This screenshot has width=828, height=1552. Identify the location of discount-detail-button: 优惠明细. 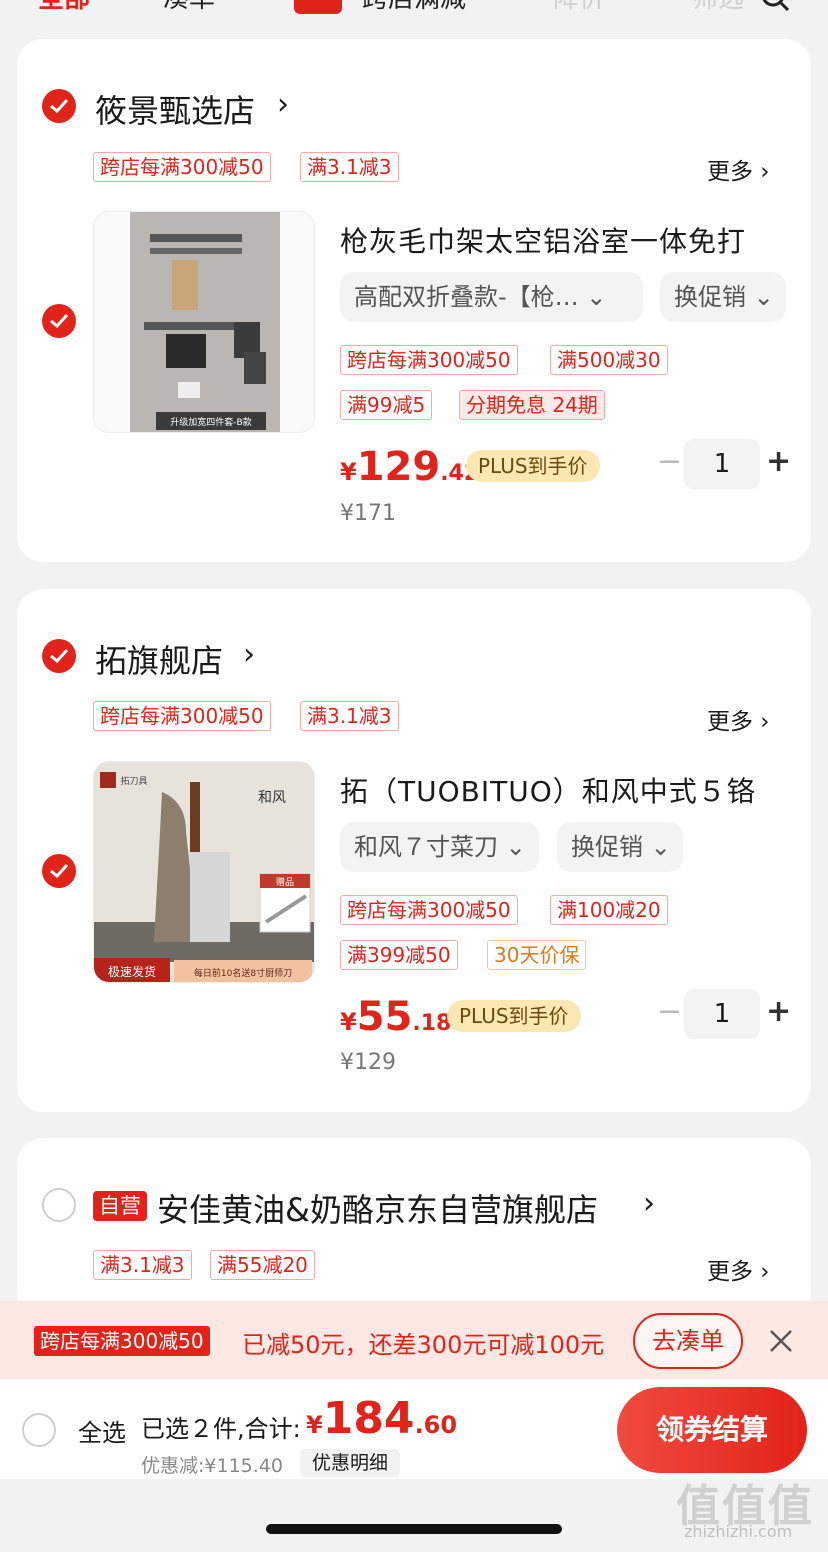
(350, 1463).